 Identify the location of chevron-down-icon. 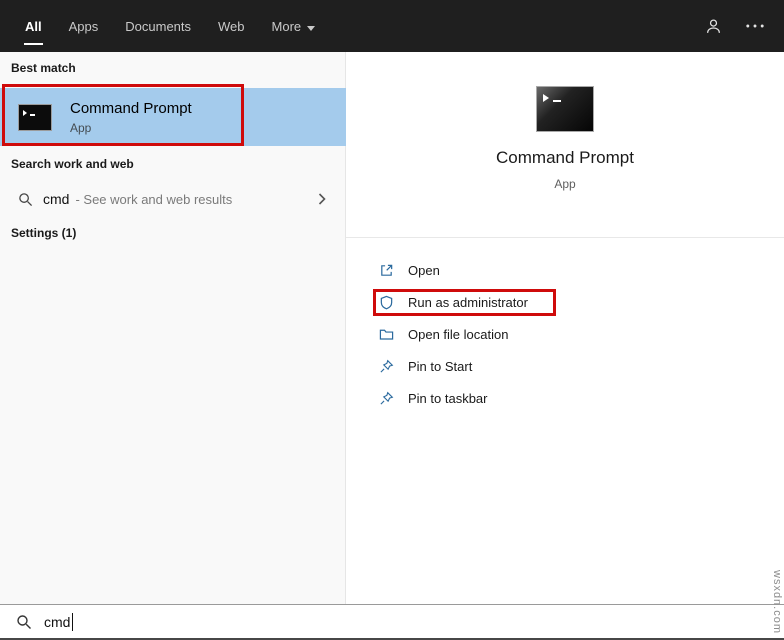
(311, 26).